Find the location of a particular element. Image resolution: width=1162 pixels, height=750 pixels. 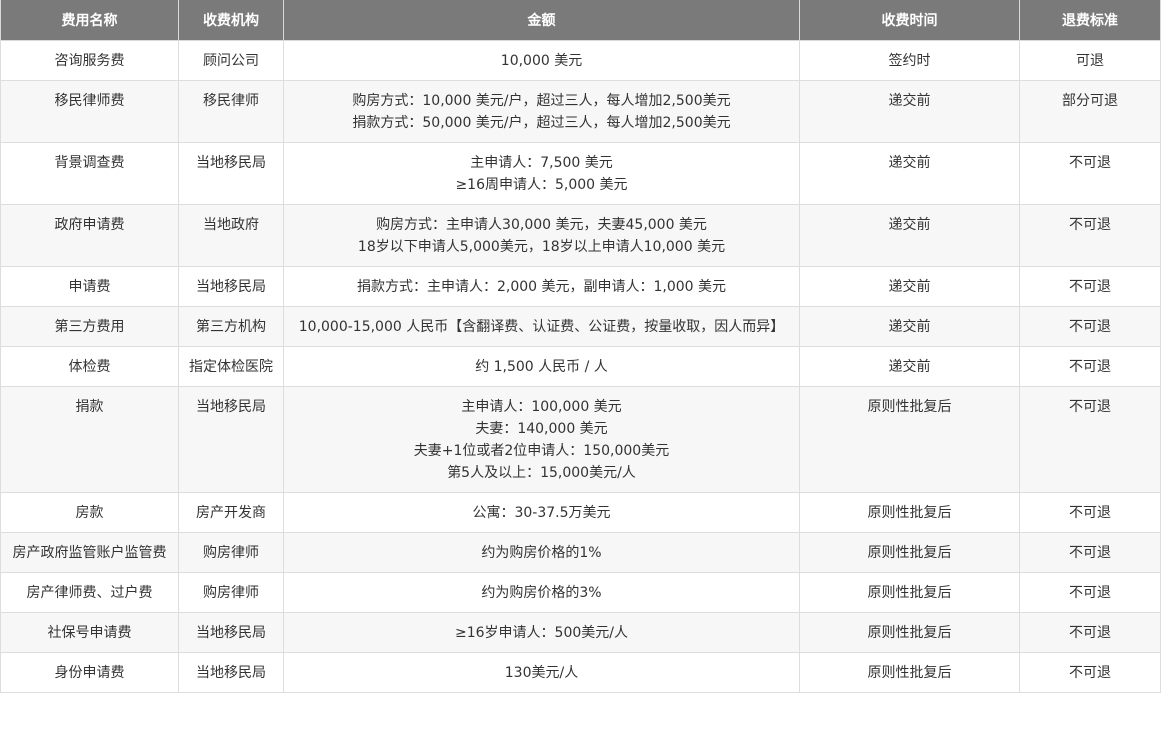

table-row: 咨询服务费 顾问公司 10,000 美元 签约时 可退 is located at coordinates (580, 60).